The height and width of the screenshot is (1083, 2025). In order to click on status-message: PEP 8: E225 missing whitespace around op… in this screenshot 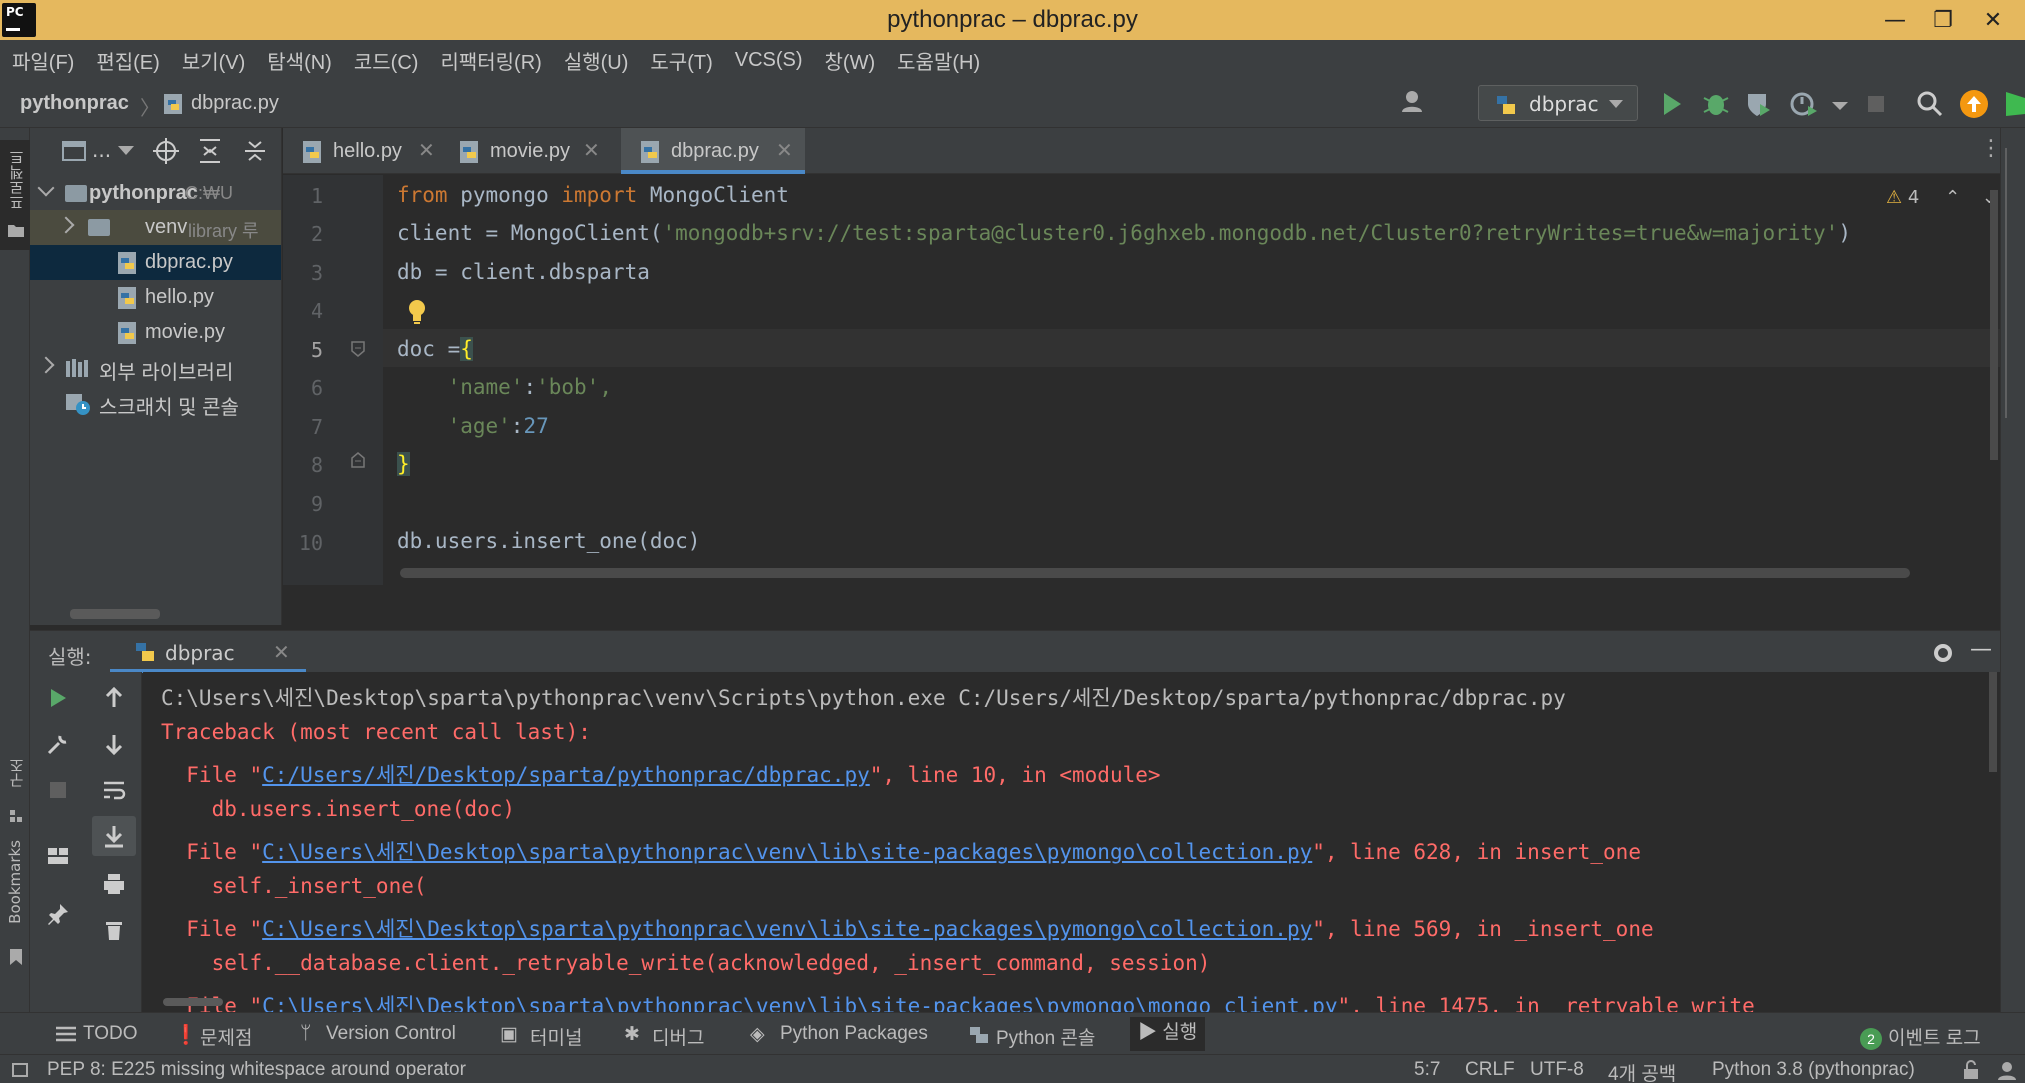, I will do `click(256, 1070)`.